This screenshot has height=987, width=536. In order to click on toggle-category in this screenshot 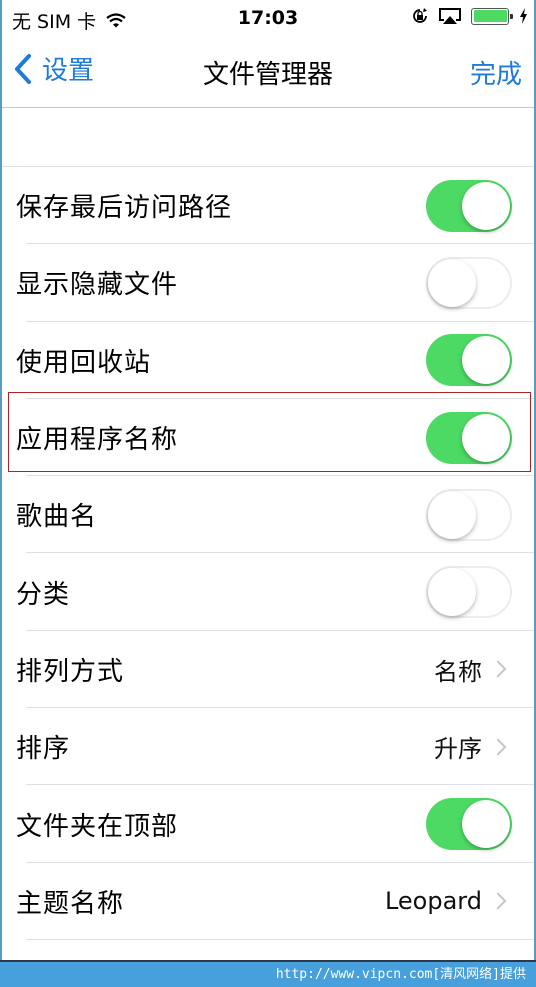, I will do `click(469, 592)`.